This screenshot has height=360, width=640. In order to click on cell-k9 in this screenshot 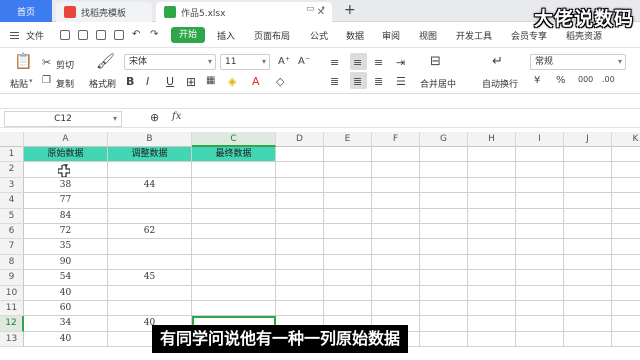, I will do `click(626, 278)`.